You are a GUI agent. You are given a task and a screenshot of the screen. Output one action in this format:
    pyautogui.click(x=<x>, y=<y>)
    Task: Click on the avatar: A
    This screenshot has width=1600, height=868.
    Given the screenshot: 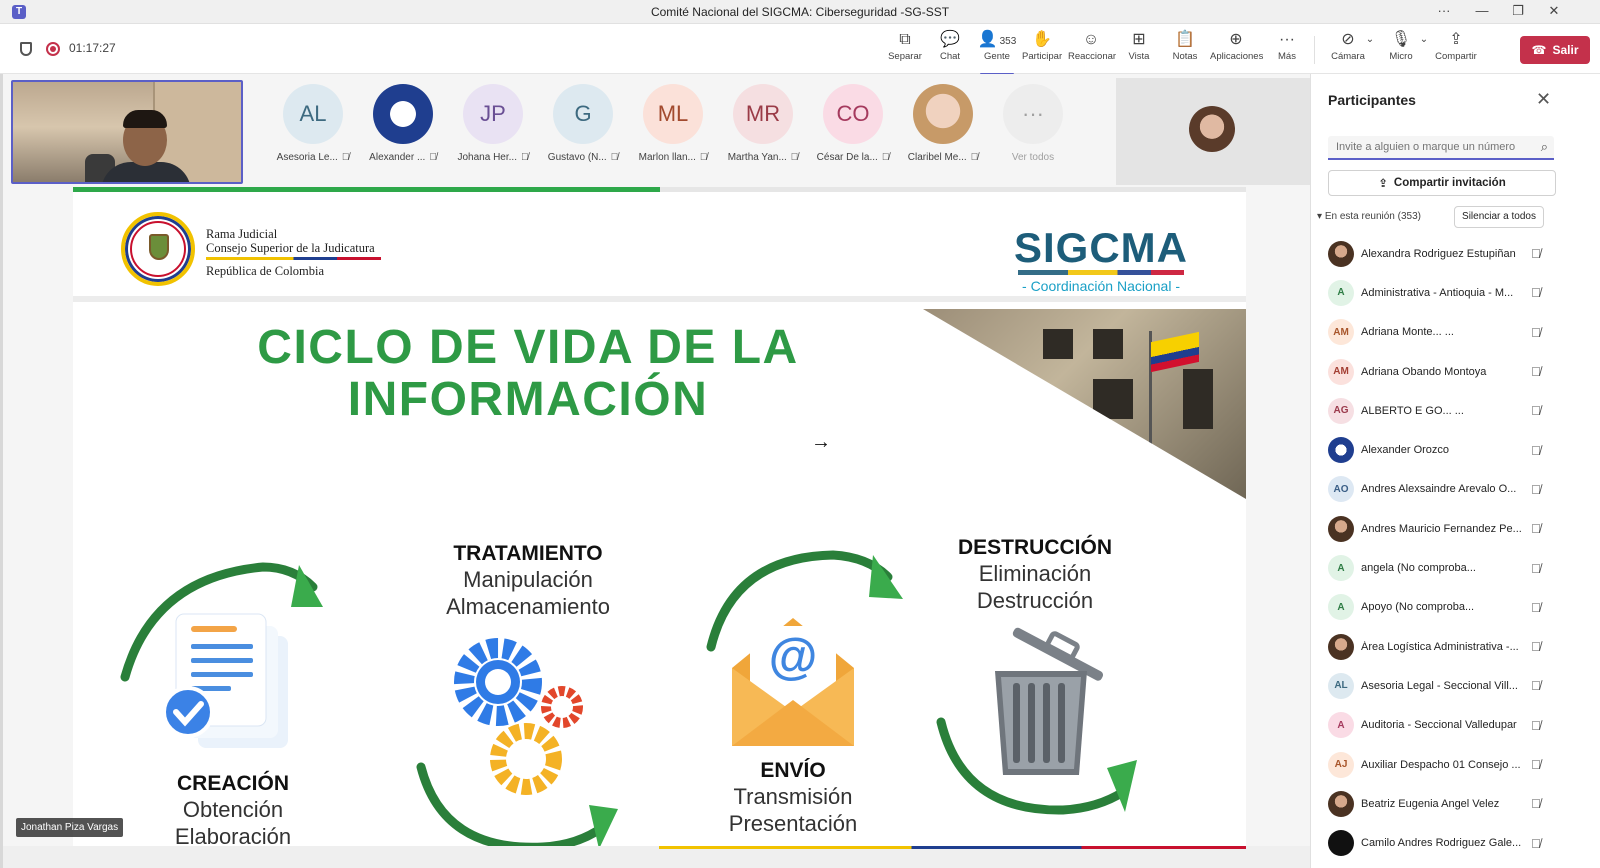 What is the action you would take?
    pyautogui.click(x=1341, y=568)
    